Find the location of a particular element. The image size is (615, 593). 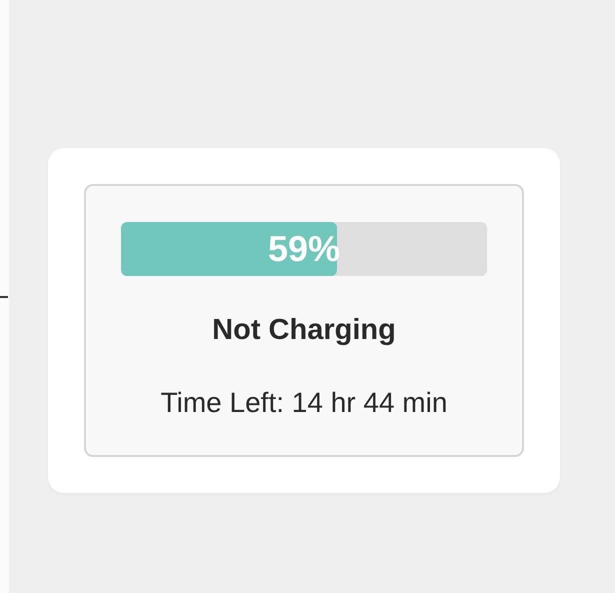

time-left: Time Left: 14 hr 44 min is located at coordinates (304, 403).